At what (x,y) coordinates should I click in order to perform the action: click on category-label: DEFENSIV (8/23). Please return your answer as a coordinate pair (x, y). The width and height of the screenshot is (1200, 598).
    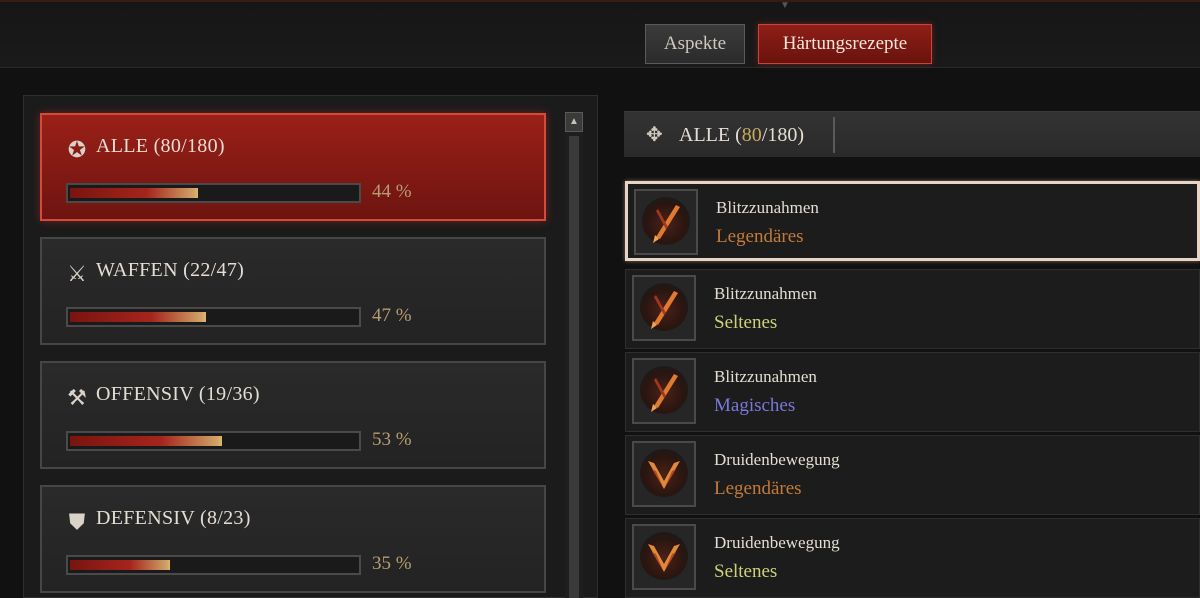
    Looking at the image, I should click on (173, 518).